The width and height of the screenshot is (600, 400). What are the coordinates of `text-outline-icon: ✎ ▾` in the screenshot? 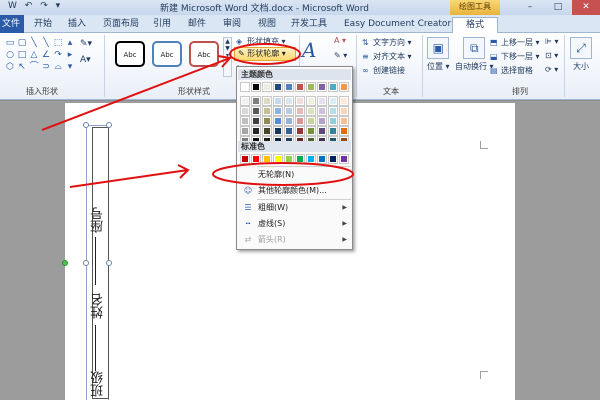 It's located at (340, 55).